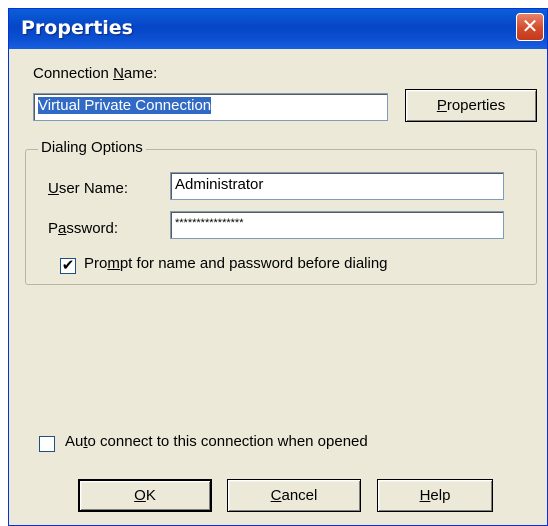  I want to click on properties-button: Properties, so click(471, 105).